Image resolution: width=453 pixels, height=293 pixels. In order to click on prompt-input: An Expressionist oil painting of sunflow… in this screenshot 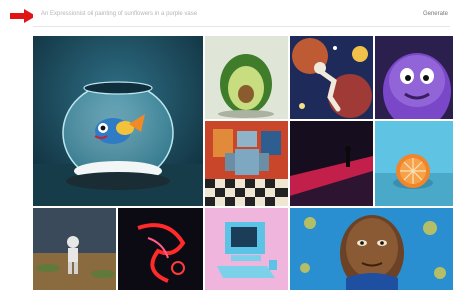, I will do `click(119, 14)`.